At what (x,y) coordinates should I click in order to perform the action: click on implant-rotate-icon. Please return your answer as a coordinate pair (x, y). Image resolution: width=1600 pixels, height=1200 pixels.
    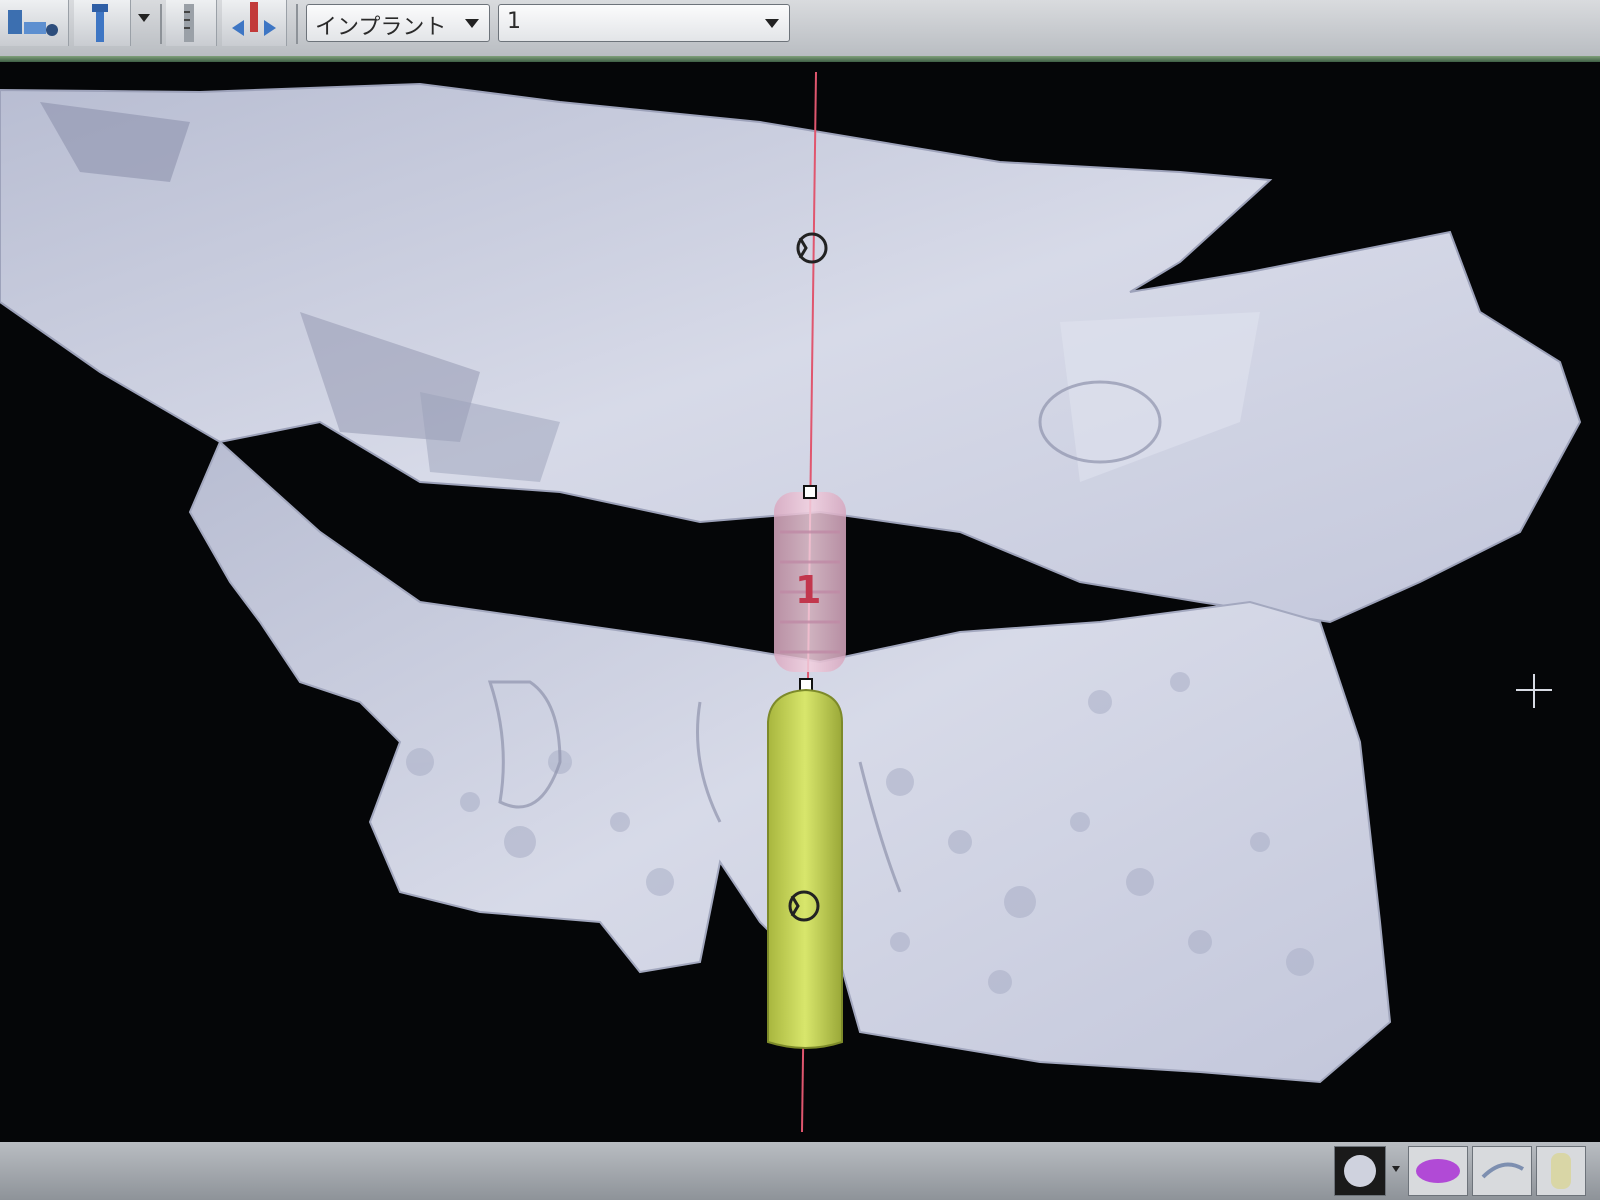
    Looking at the image, I should click on (254, 19).